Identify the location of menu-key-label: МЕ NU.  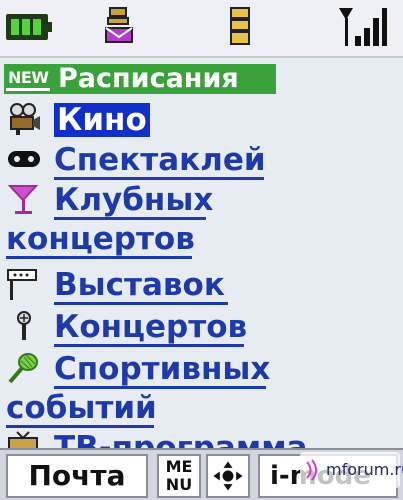
(179, 475).